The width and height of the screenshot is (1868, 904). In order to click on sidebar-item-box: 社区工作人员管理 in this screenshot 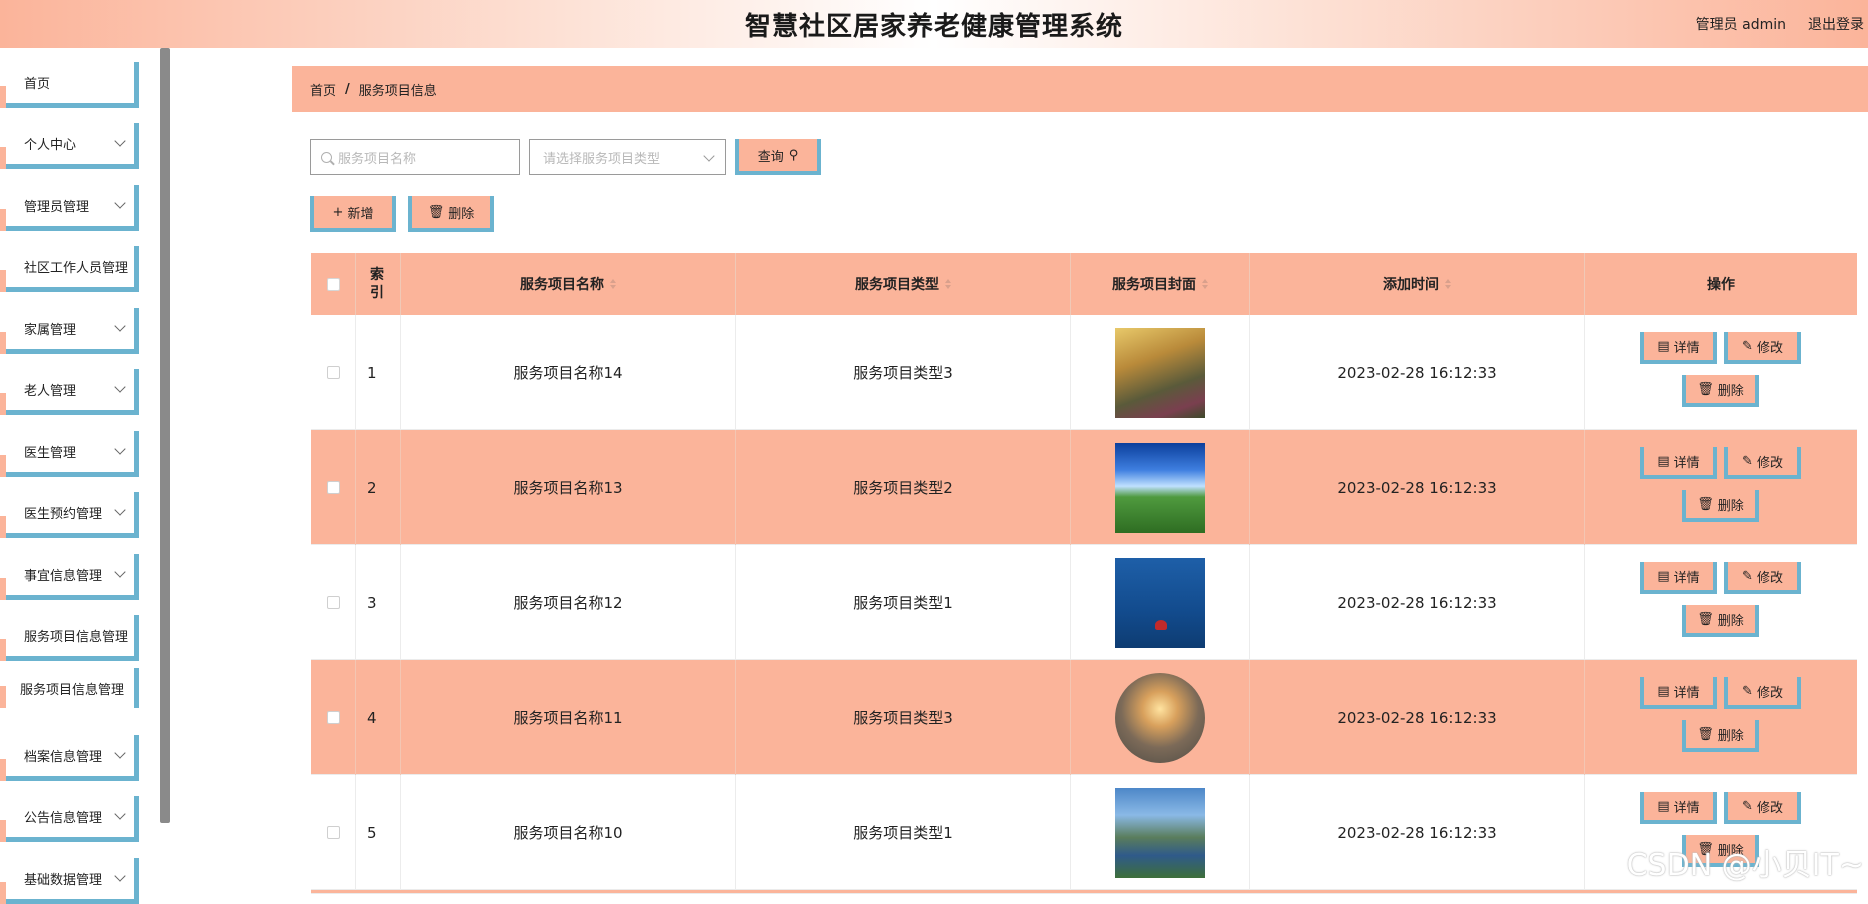, I will do `click(72, 269)`.